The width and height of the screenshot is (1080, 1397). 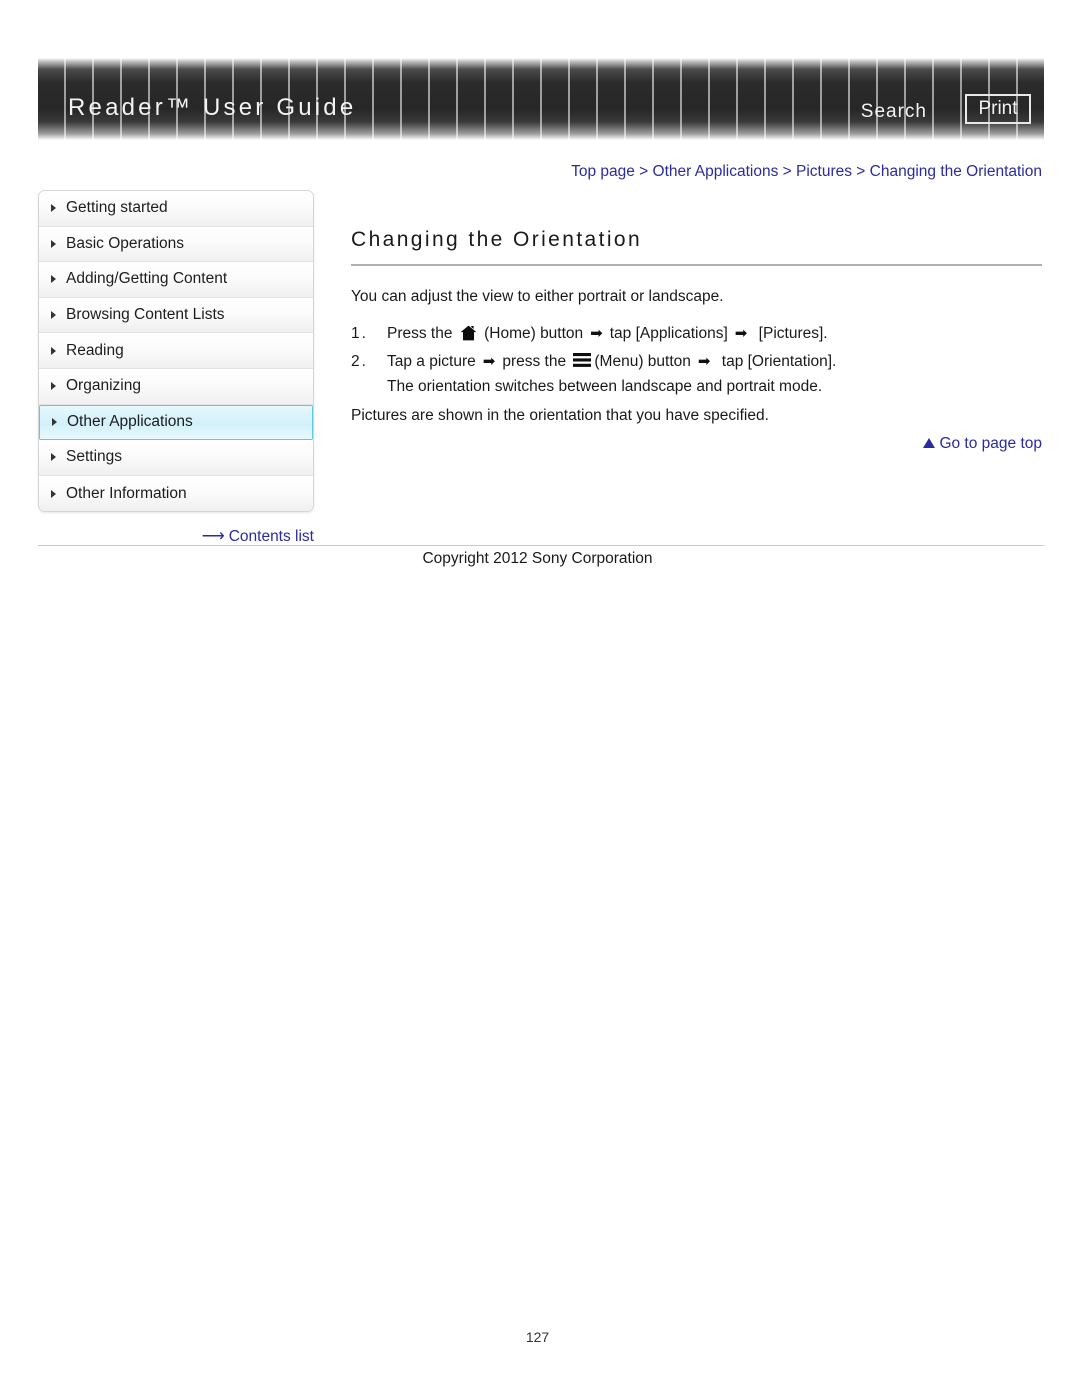 I want to click on step-text-segment: tap [Applications], so click(x=668, y=333).